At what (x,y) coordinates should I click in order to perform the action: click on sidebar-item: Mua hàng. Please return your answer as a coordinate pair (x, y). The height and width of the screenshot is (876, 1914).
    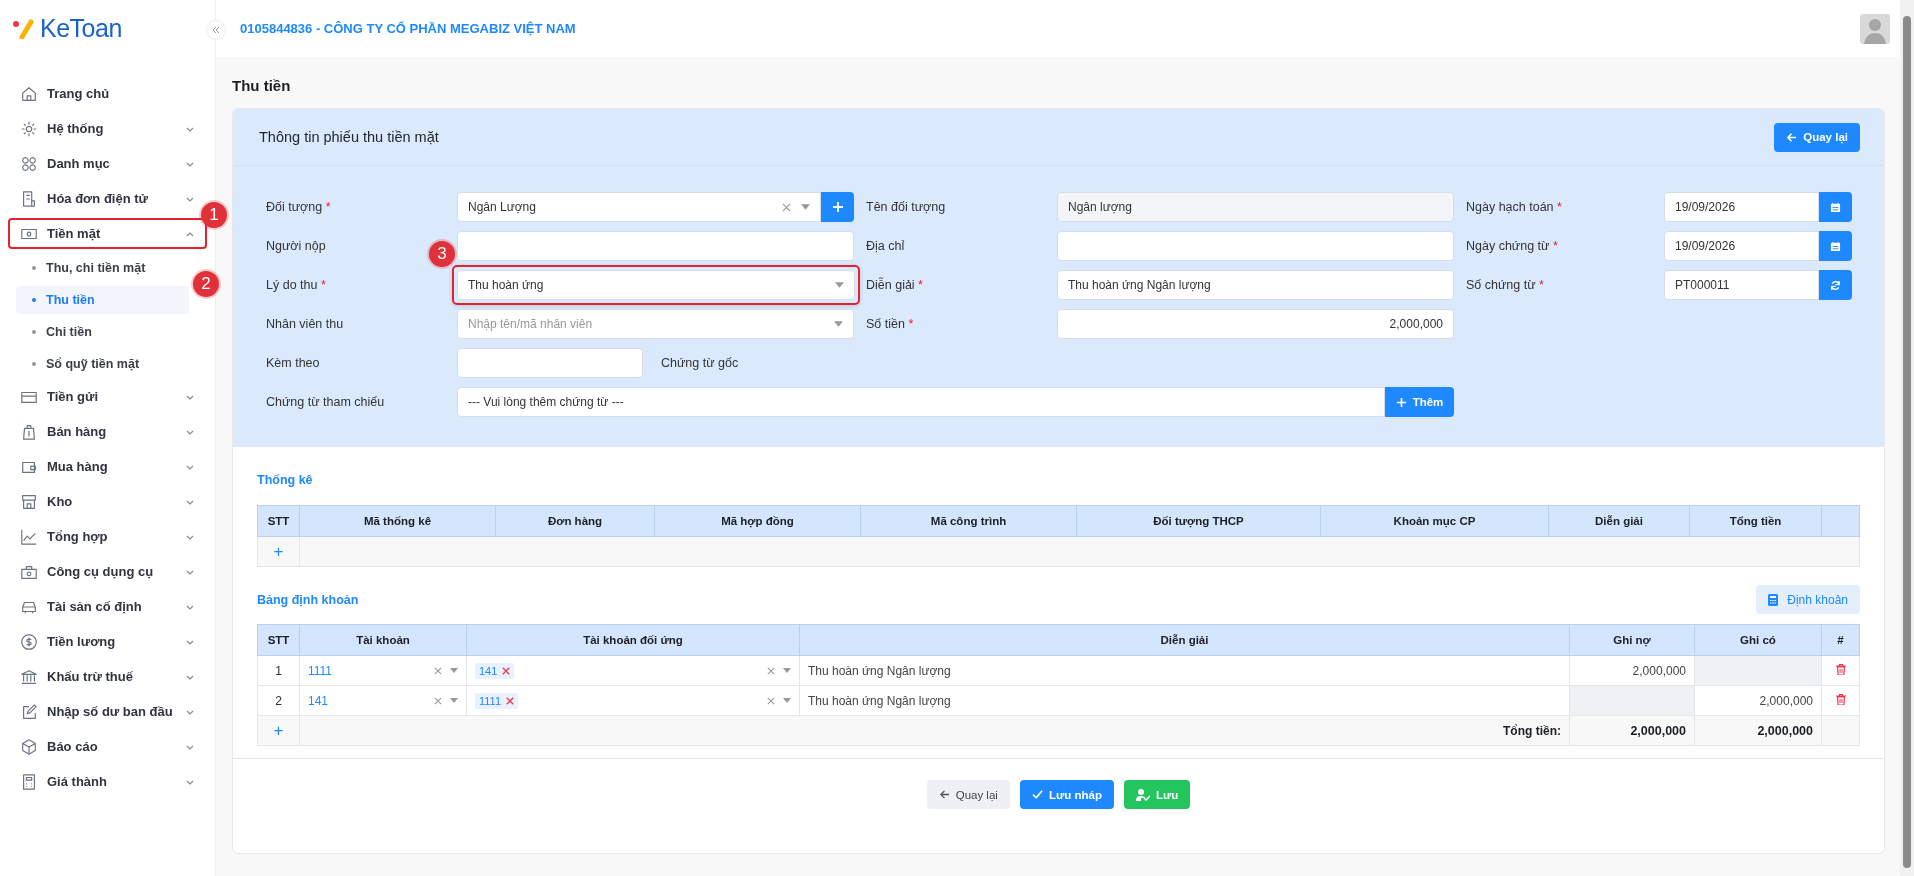
    Looking at the image, I should click on (107, 466).